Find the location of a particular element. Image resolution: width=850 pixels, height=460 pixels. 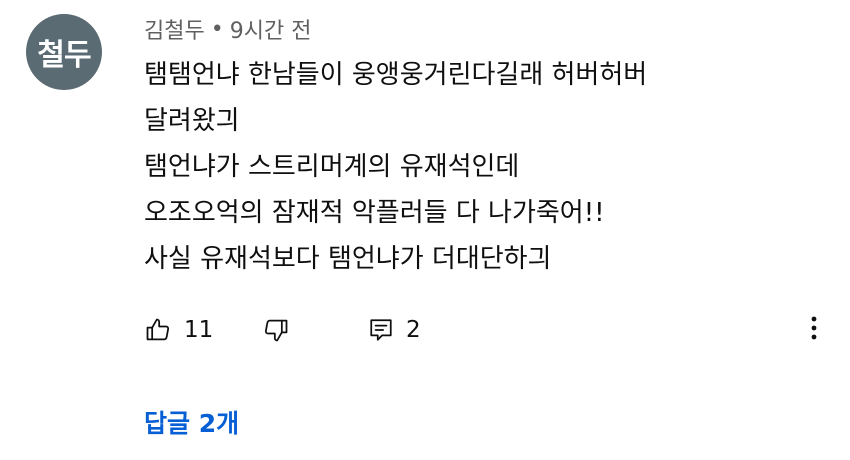

avatar: 철두 is located at coordinates (64, 52).